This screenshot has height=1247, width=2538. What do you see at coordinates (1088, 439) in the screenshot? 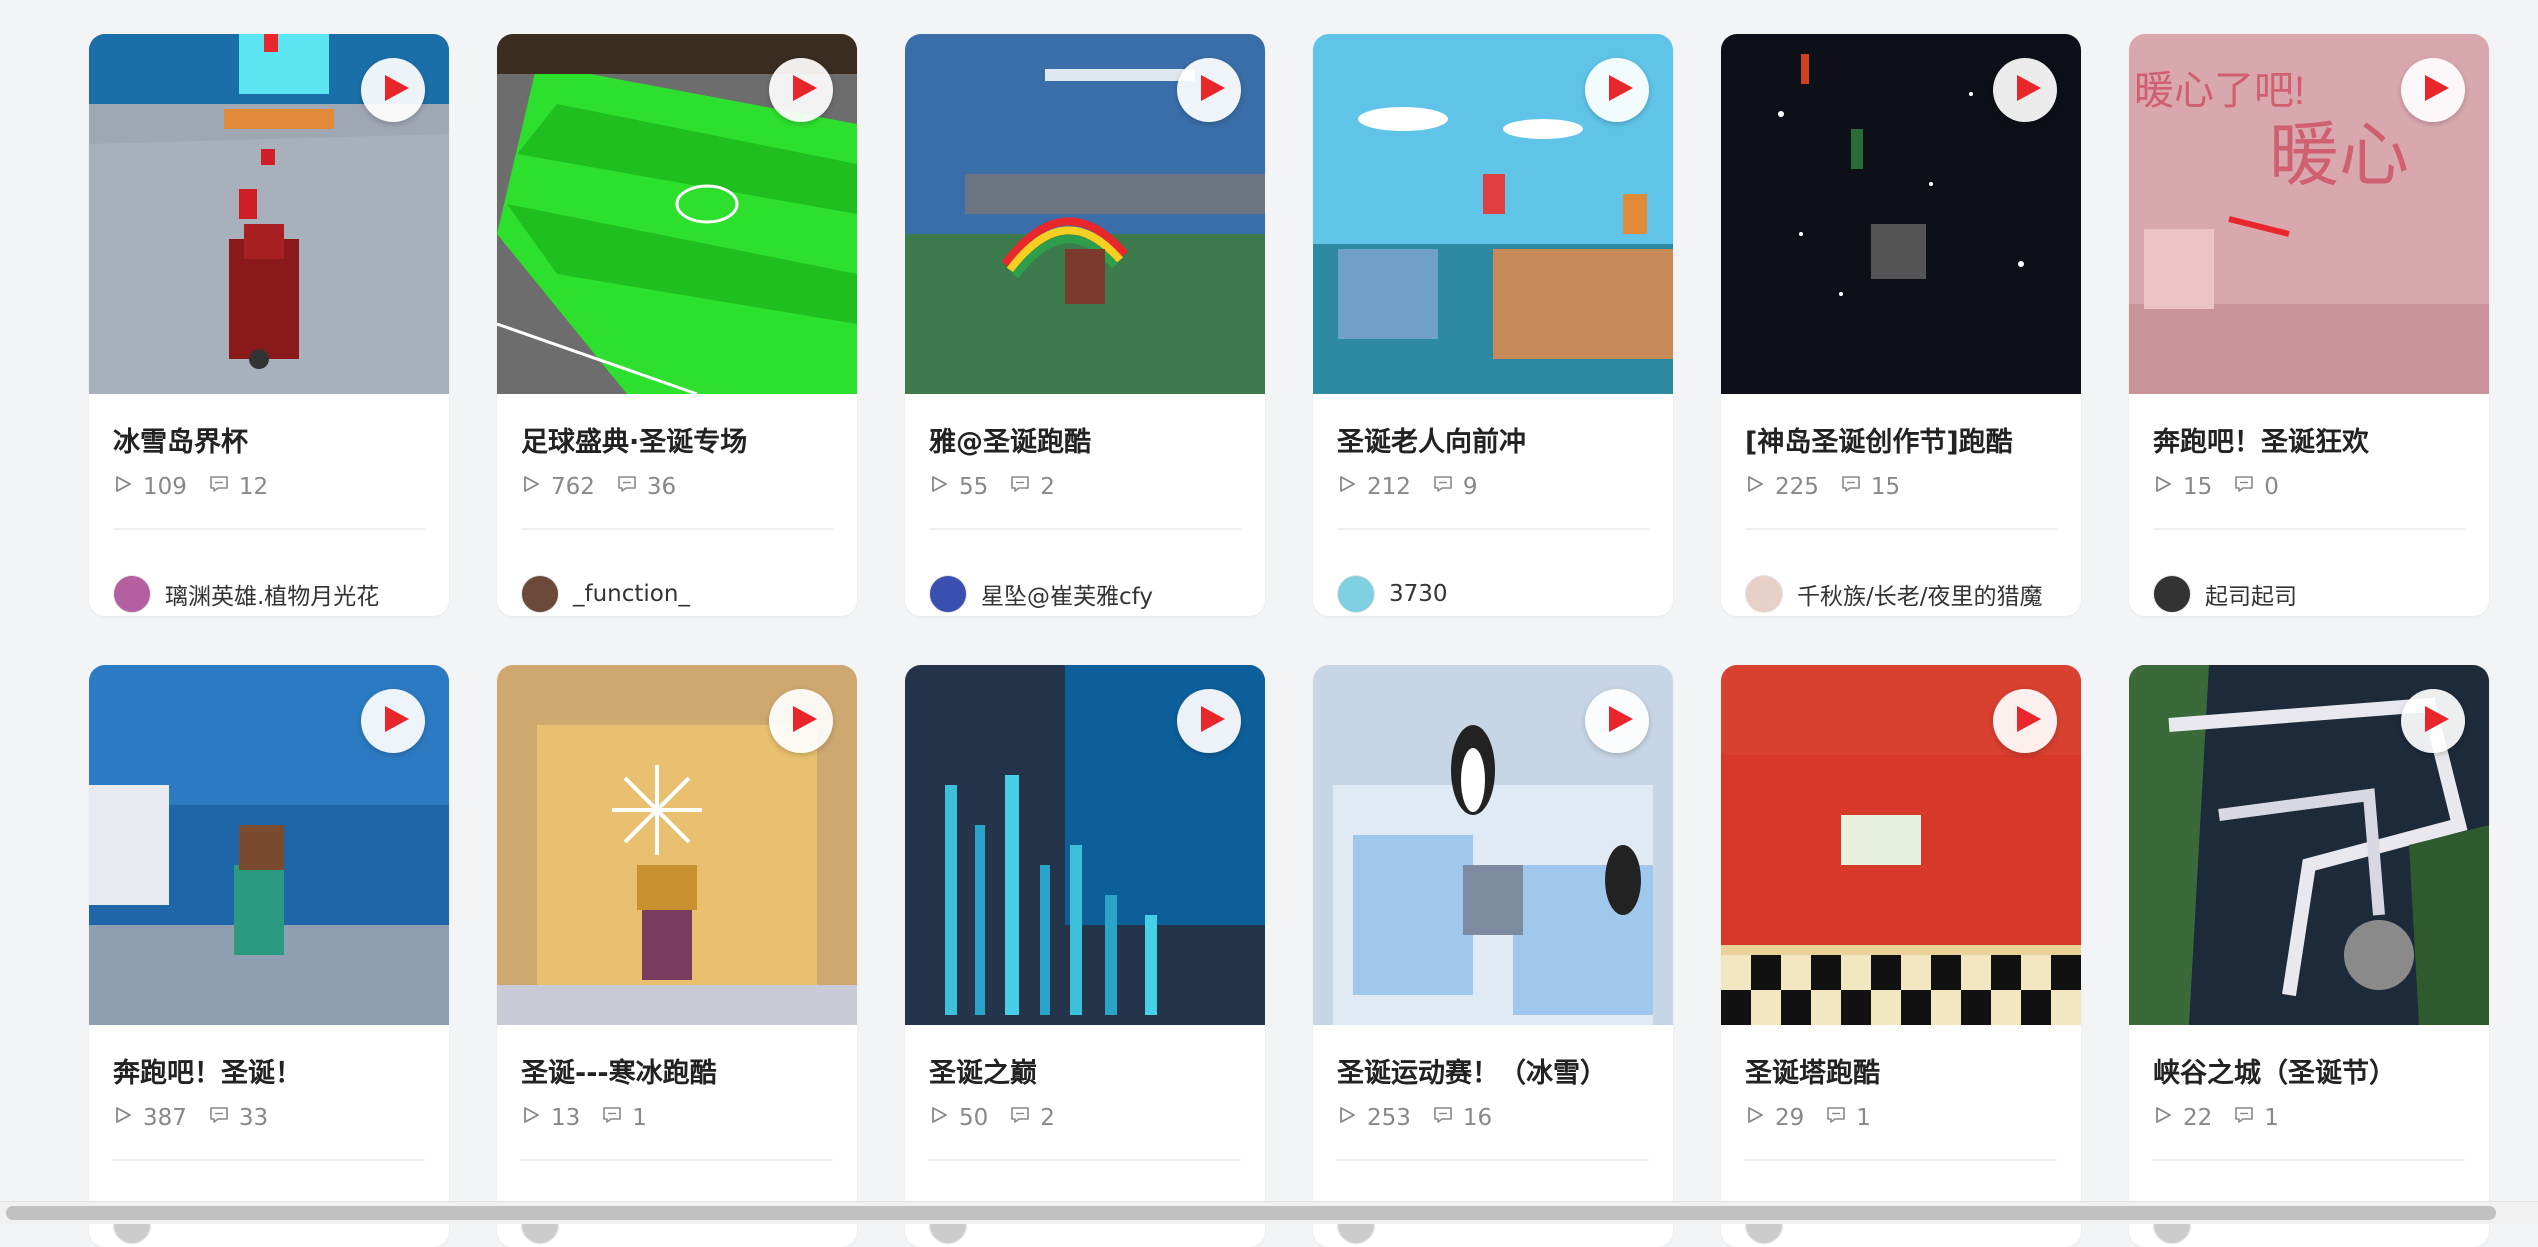
I see `map-title: 雅@圣诞跑酷` at bounding box center [1088, 439].